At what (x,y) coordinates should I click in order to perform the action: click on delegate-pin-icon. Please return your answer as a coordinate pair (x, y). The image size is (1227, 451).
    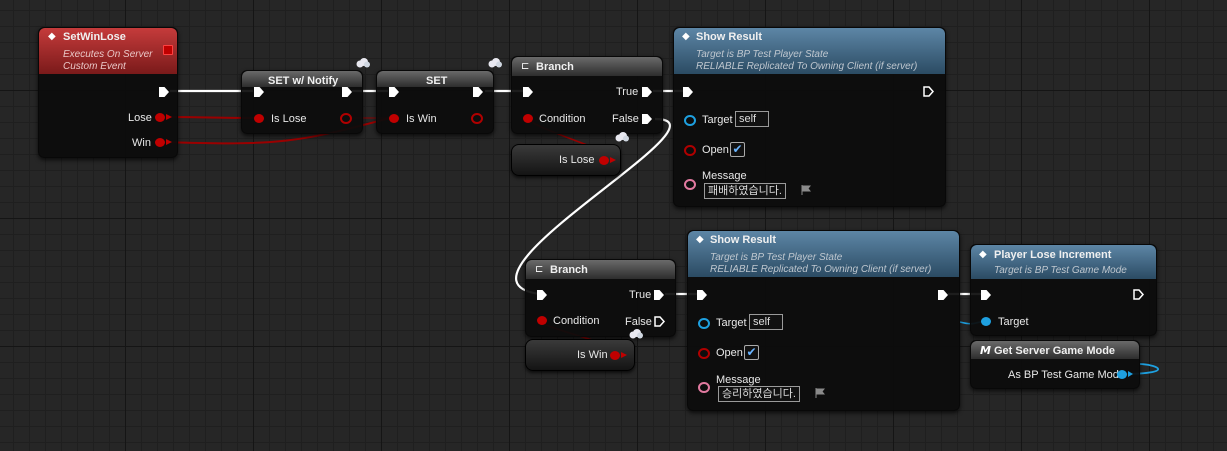
    Looking at the image, I should click on (168, 50).